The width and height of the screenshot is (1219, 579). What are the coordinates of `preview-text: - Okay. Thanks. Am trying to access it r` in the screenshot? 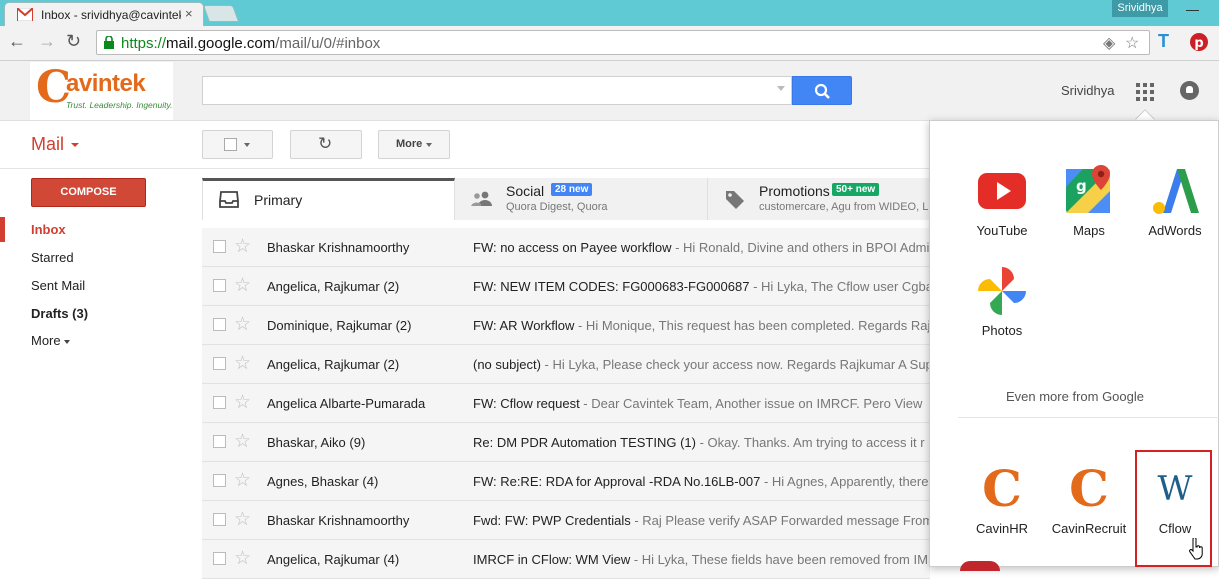 It's located at (810, 442).